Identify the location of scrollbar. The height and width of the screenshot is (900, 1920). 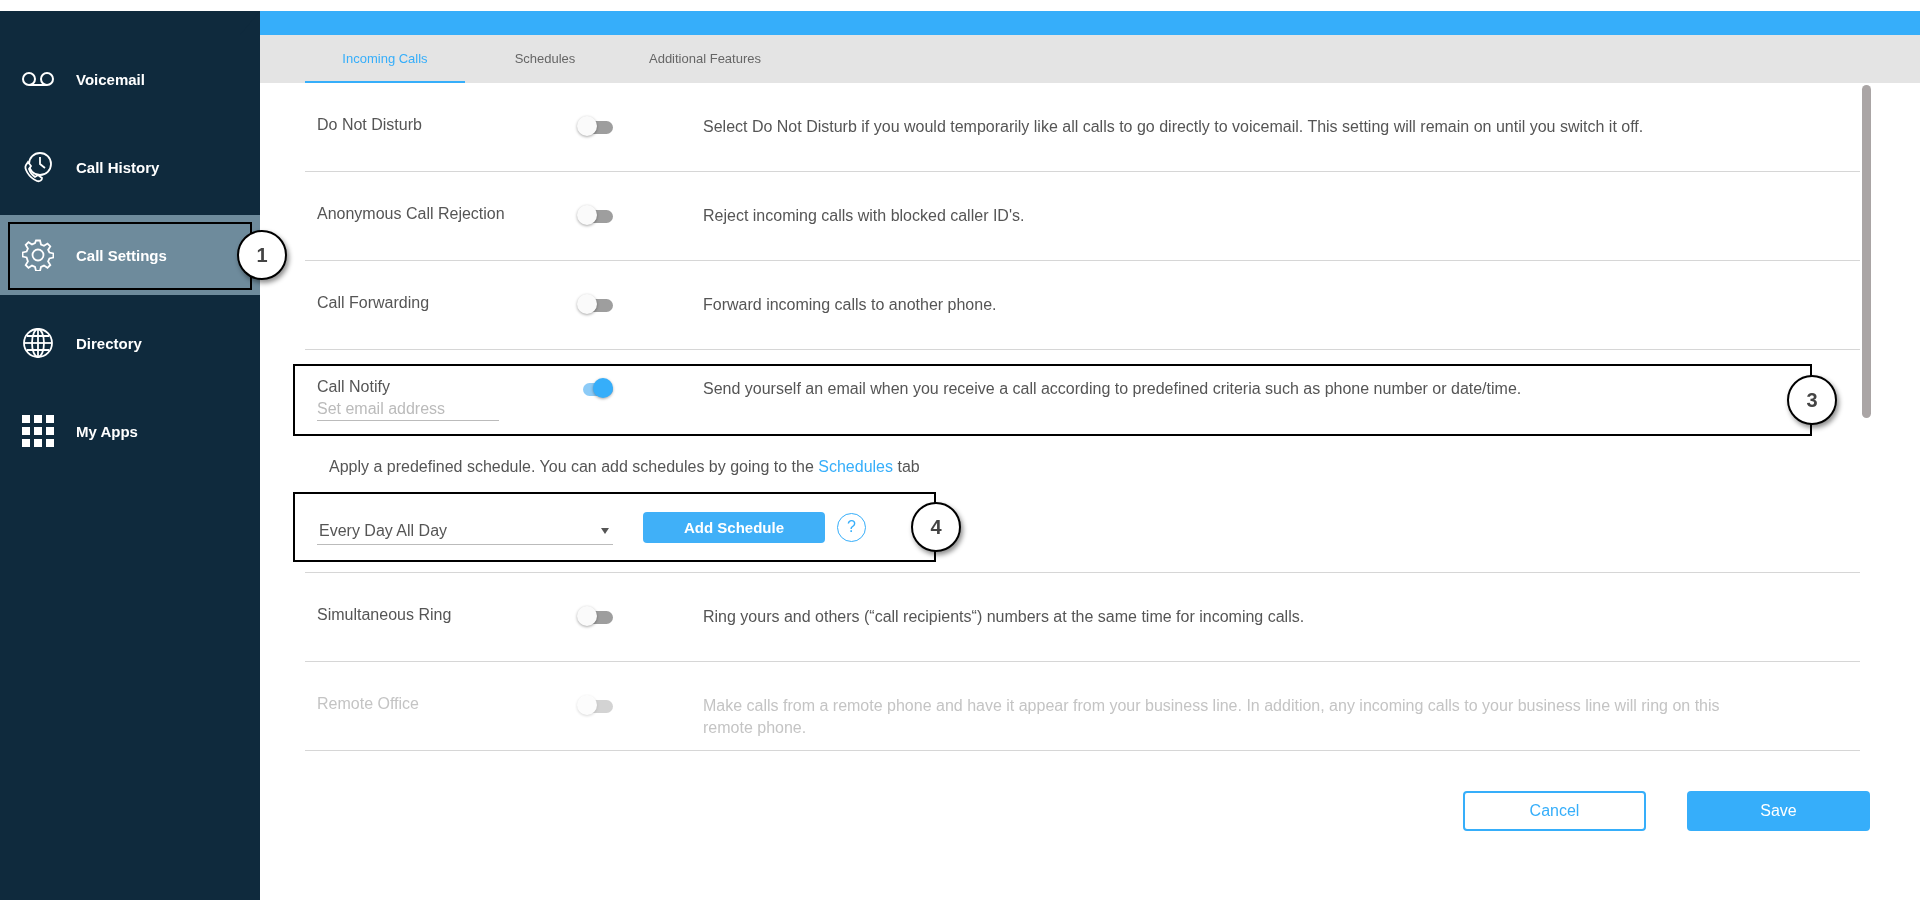
(1866, 251).